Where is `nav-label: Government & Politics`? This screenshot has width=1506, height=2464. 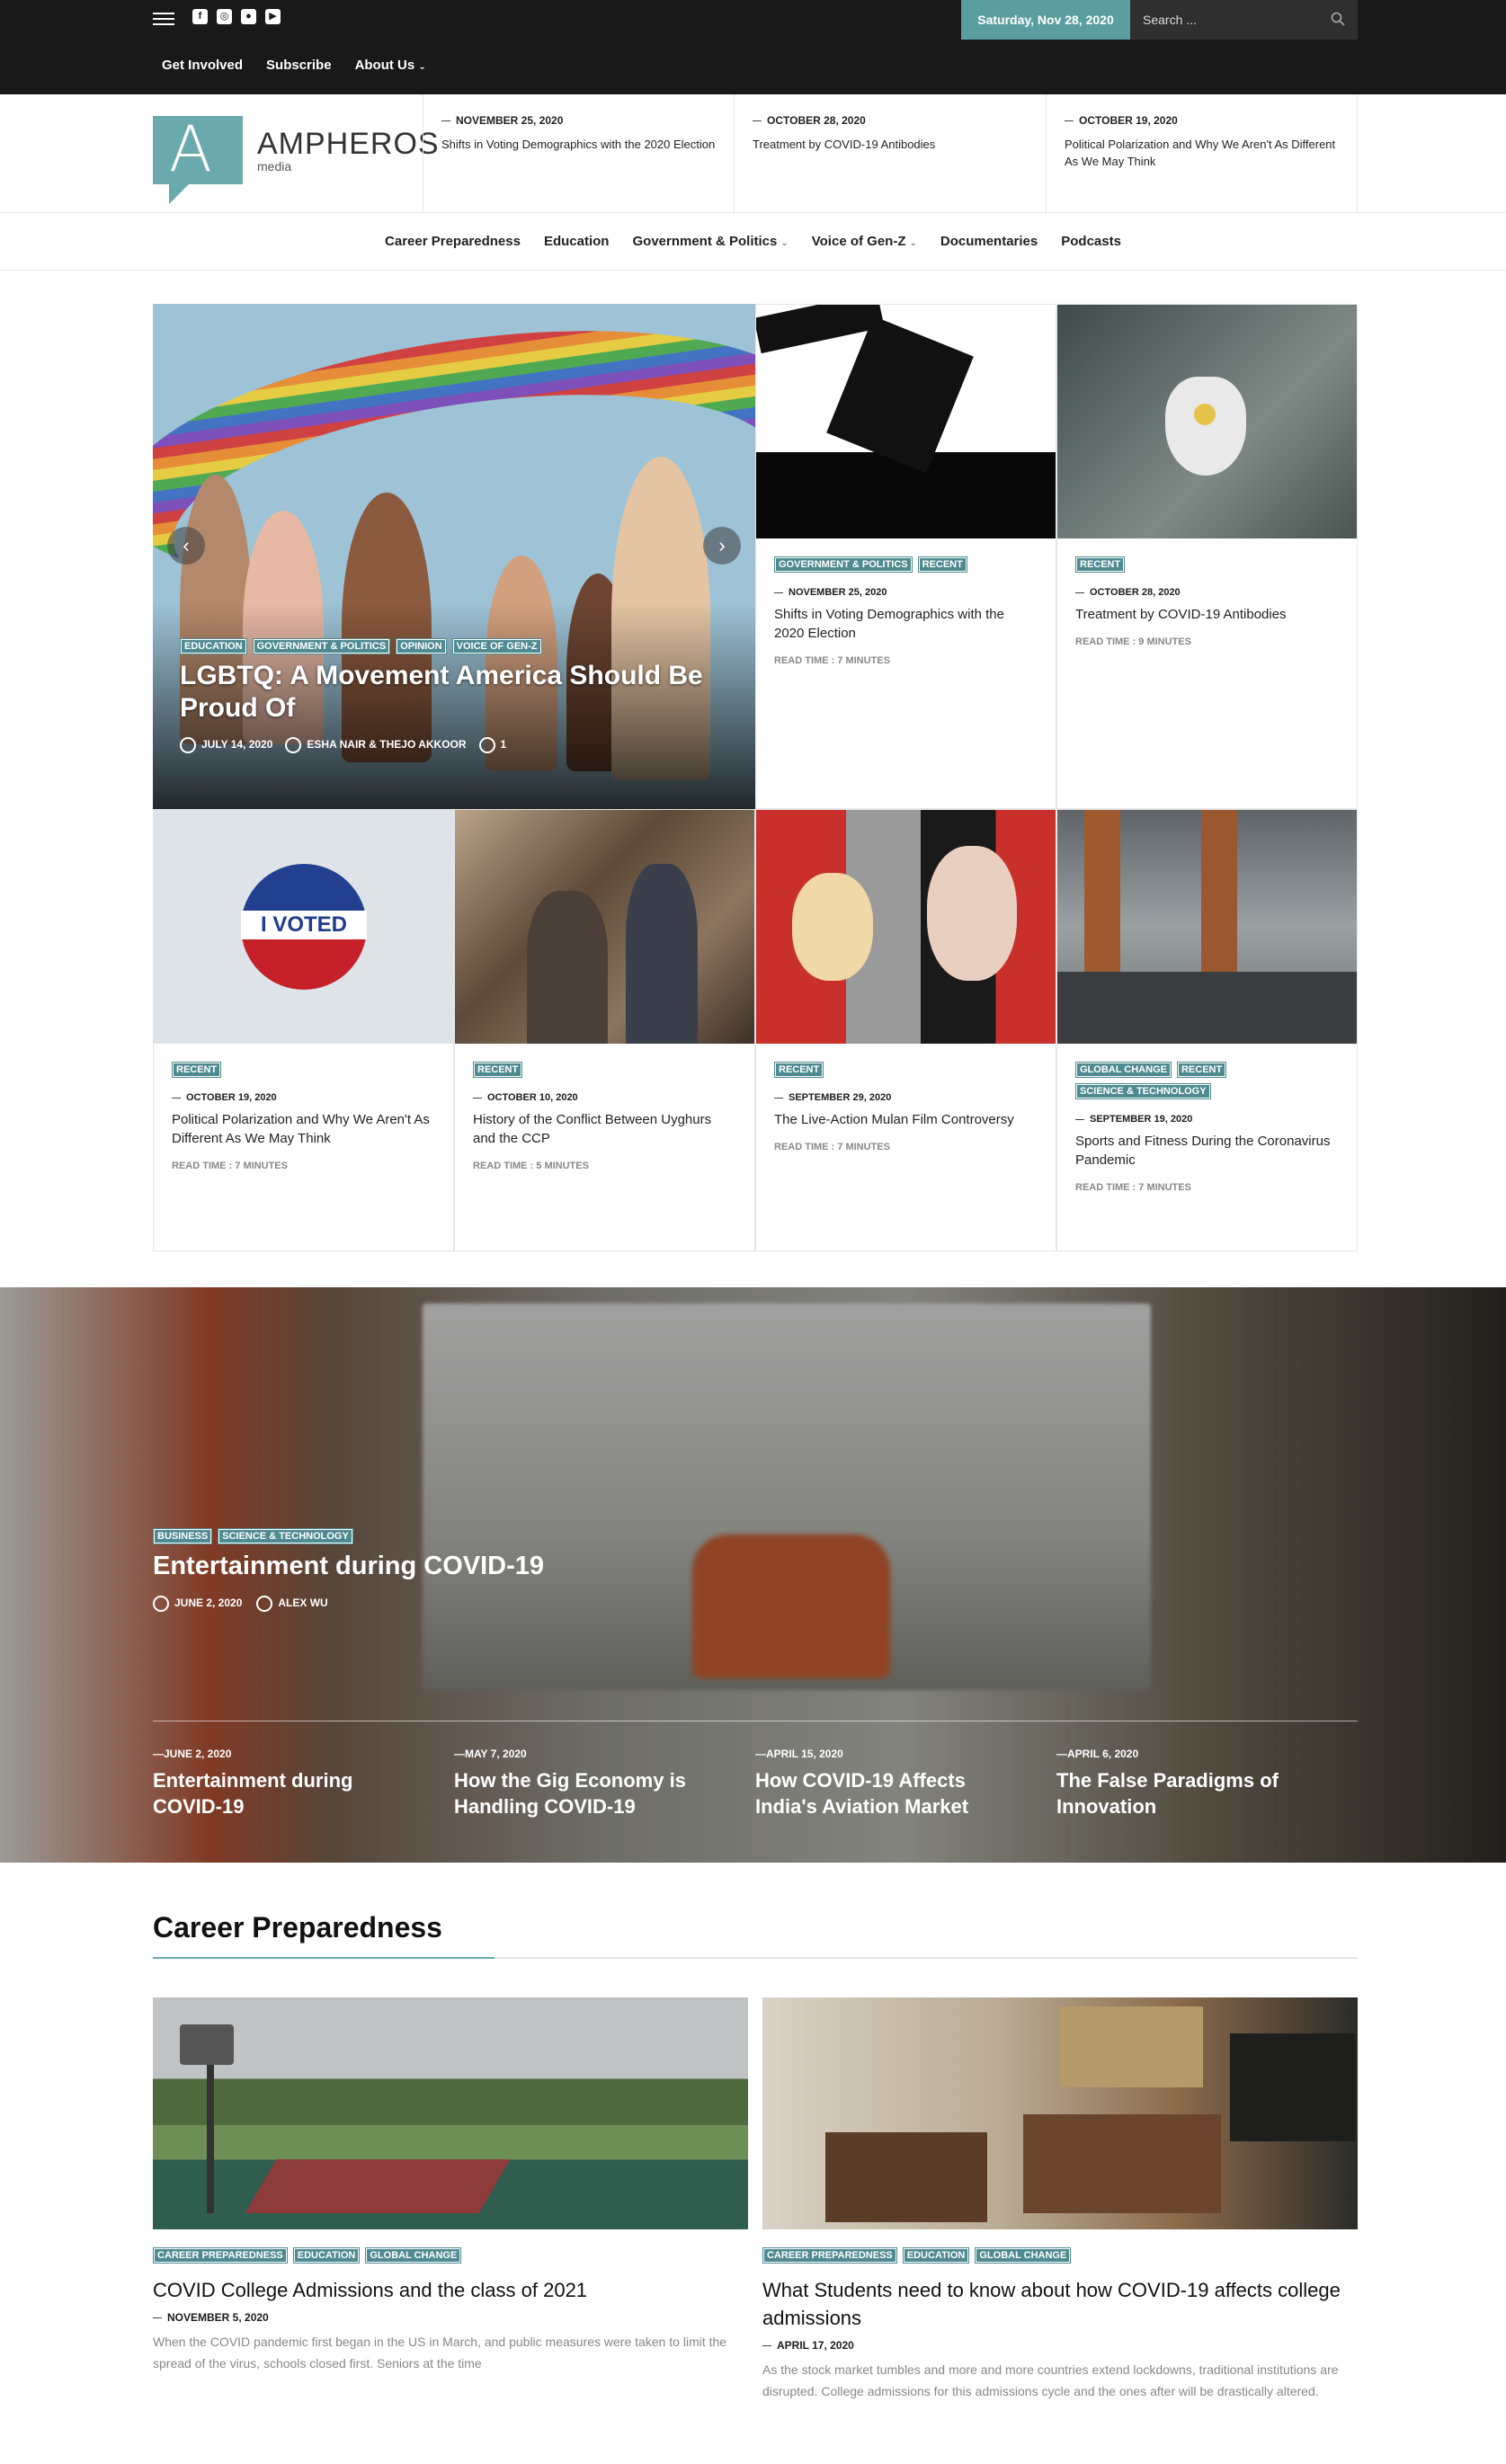
nav-label: Government & Politics is located at coordinates (705, 242).